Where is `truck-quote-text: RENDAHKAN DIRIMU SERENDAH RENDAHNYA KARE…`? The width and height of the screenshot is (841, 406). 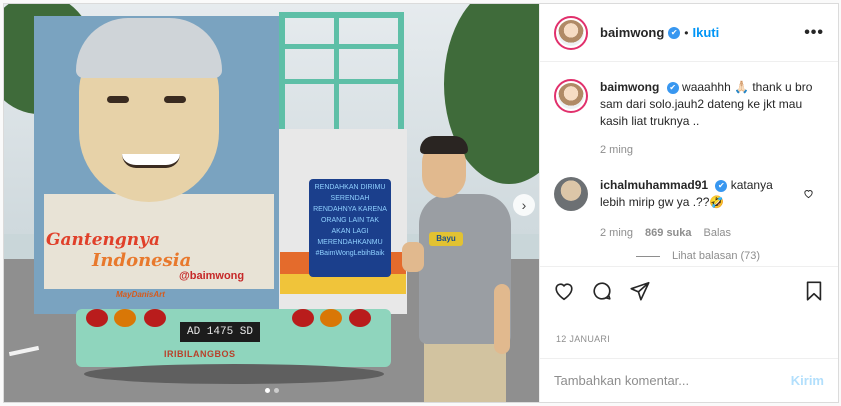
truck-quote-text: RENDAHKAN DIRIMU SERENDAH RENDAHNYA KARE… is located at coordinates (350, 220).